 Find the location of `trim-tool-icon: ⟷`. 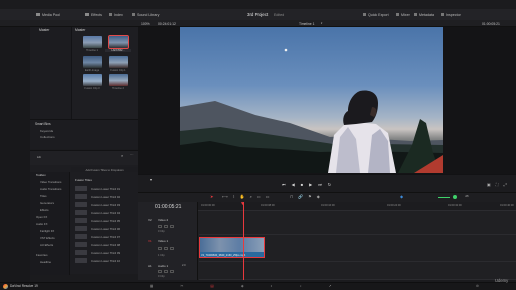

trim-tool-icon: ⟷ is located at coordinates (225, 196).